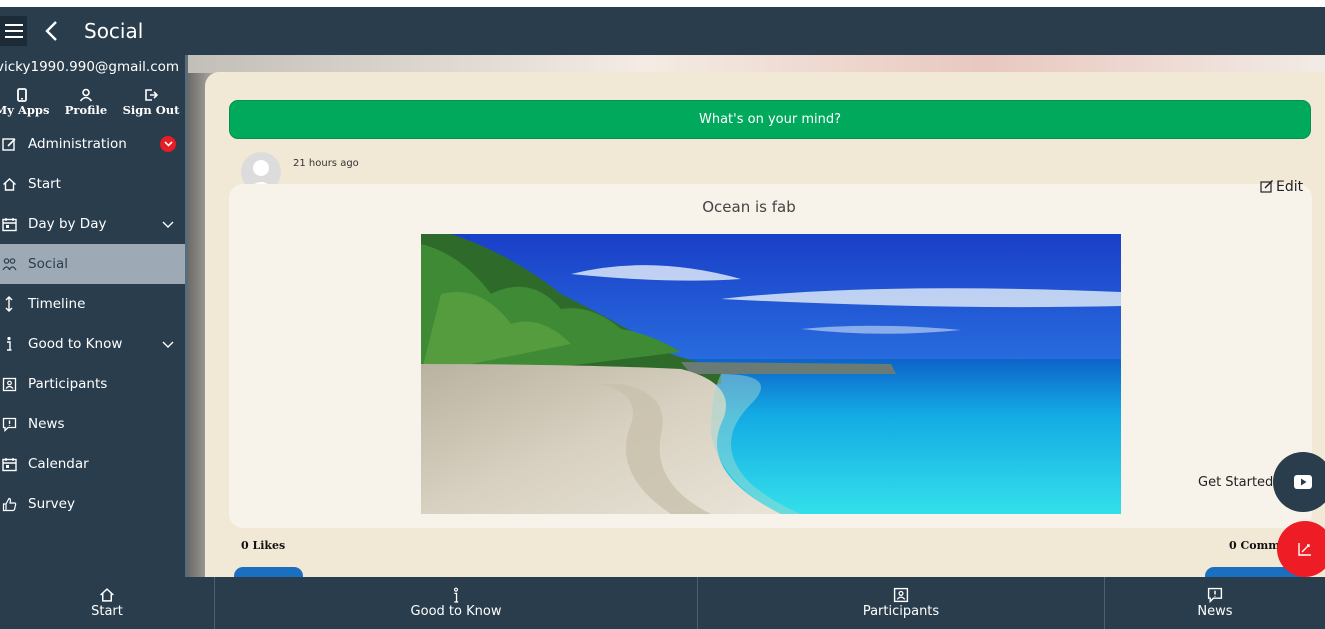 The image size is (1325, 629). I want to click on tab-participants: Participants, so click(900, 603).